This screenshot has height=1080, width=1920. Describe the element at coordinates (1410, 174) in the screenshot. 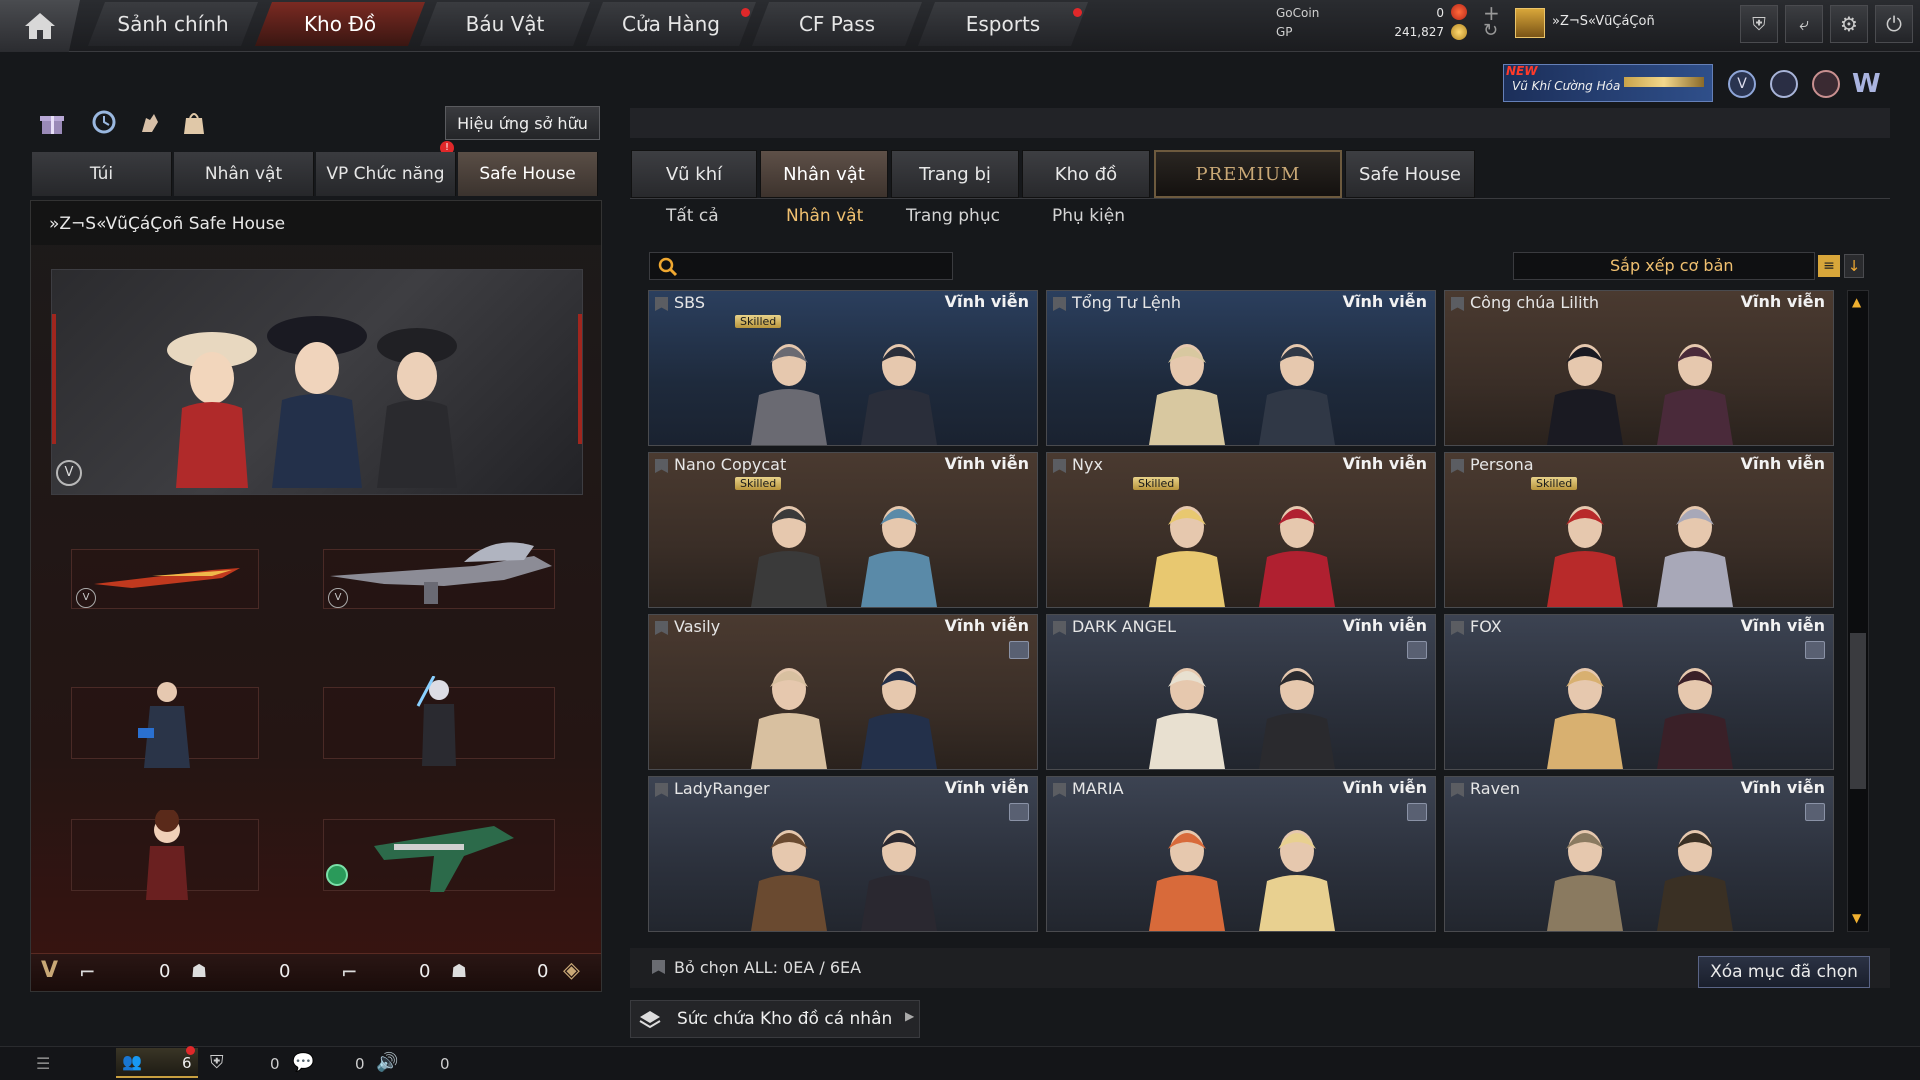

I see `right-tab-5: Safe House` at that location.